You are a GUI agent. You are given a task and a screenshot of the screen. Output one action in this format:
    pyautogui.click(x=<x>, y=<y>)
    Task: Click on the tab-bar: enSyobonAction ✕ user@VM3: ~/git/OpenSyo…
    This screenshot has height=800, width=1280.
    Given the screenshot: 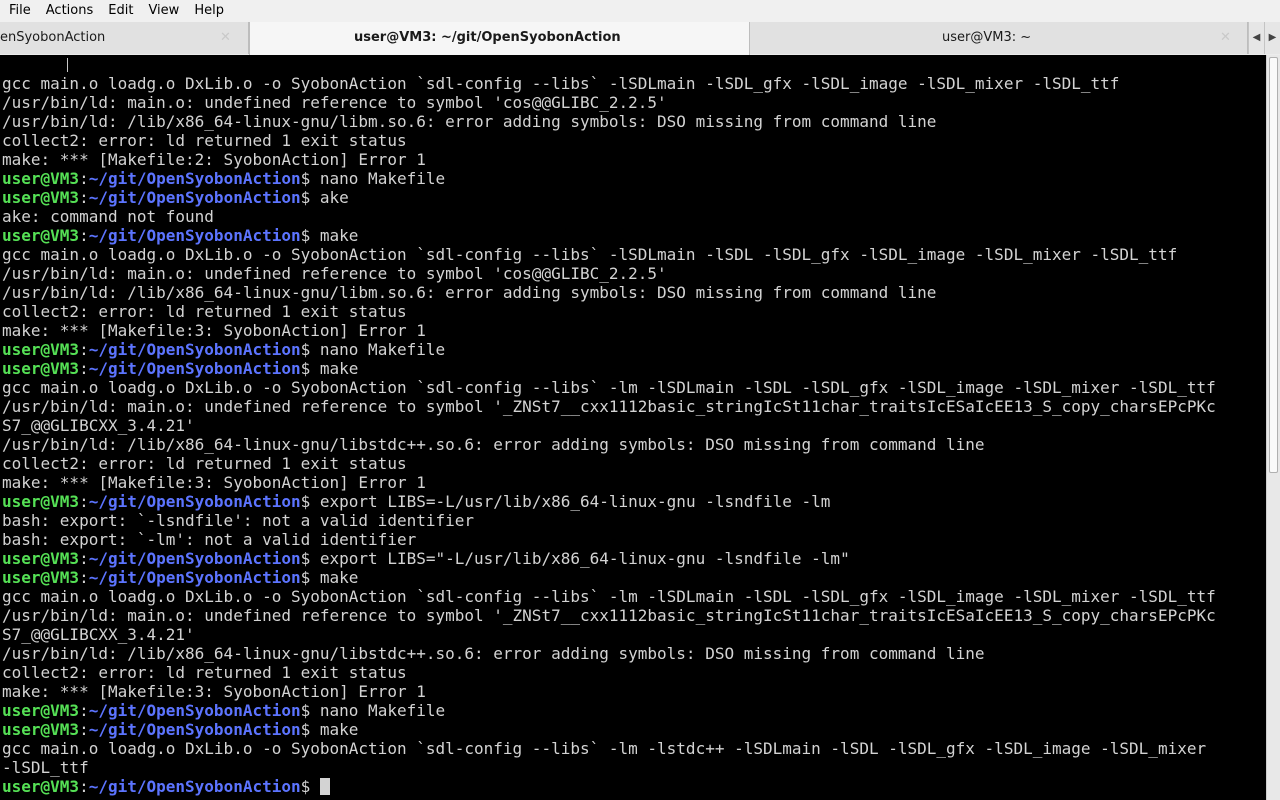 What is the action you would take?
    pyautogui.click(x=640, y=38)
    